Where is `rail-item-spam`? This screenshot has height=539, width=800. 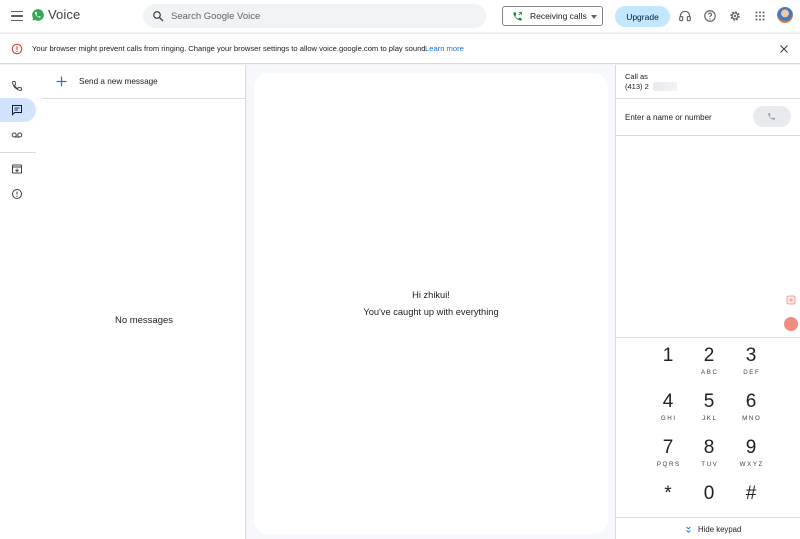
rail-item-spam is located at coordinates (18, 194).